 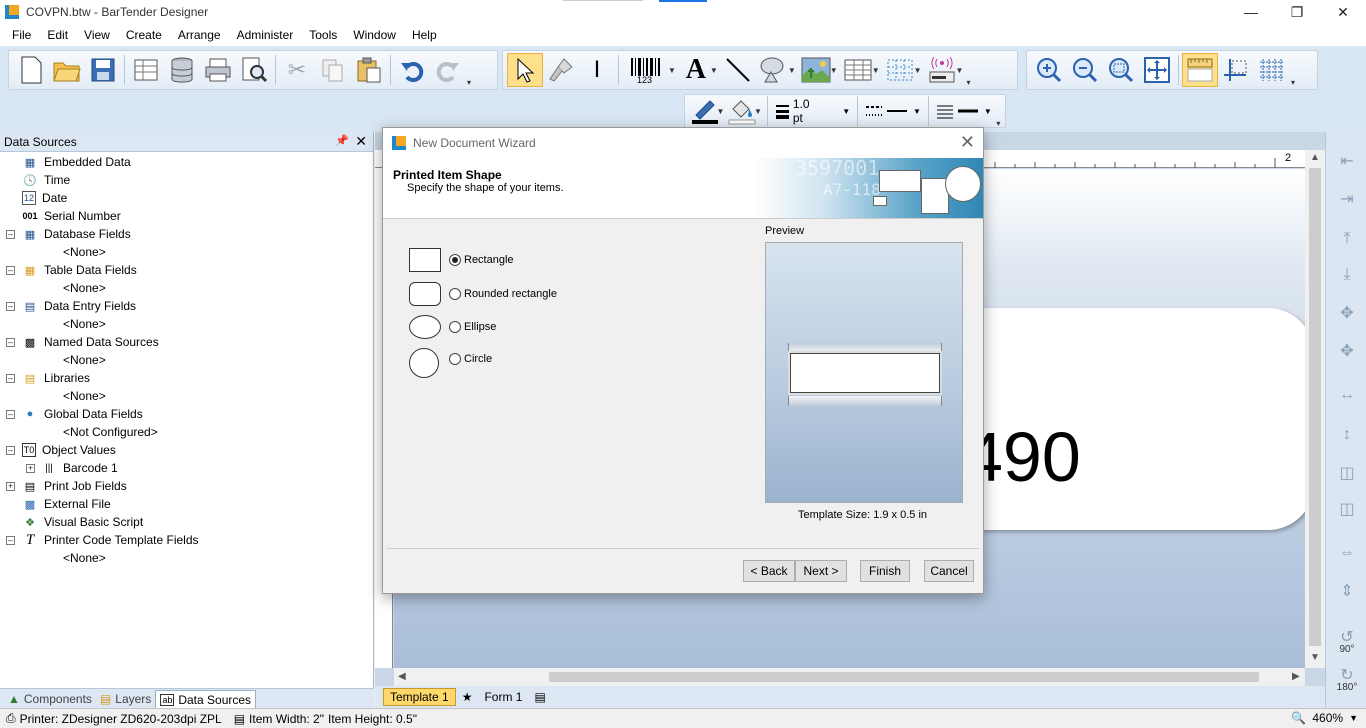 I want to click on picture-tool-icon, so click(x=816, y=70).